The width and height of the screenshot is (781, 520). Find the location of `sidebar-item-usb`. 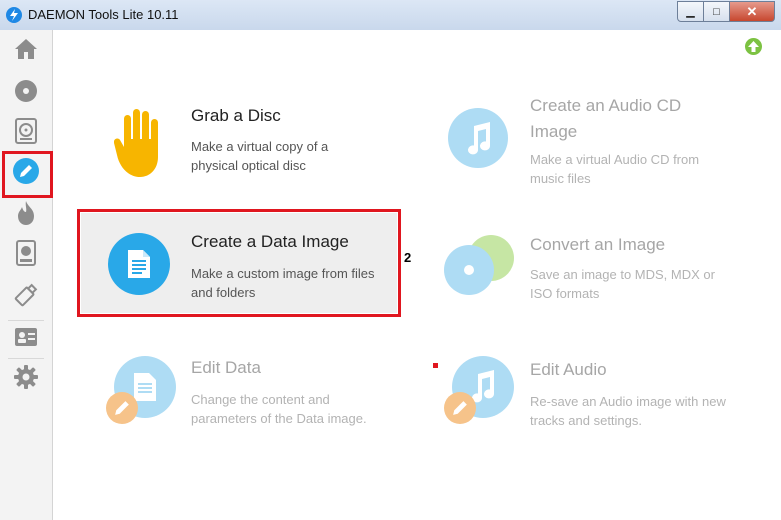

sidebar-item-usb is located at coordinates (26, 295).